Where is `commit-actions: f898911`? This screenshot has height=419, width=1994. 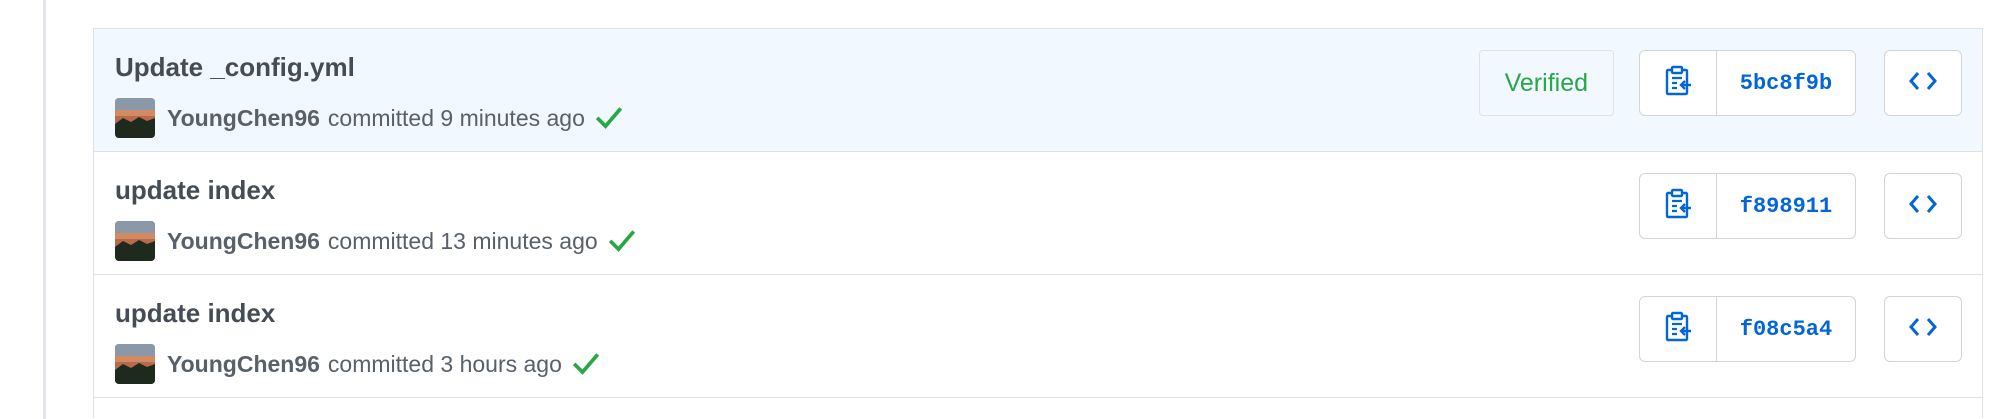 commit-actions: f898911 is located at coordinates (1800, 206).